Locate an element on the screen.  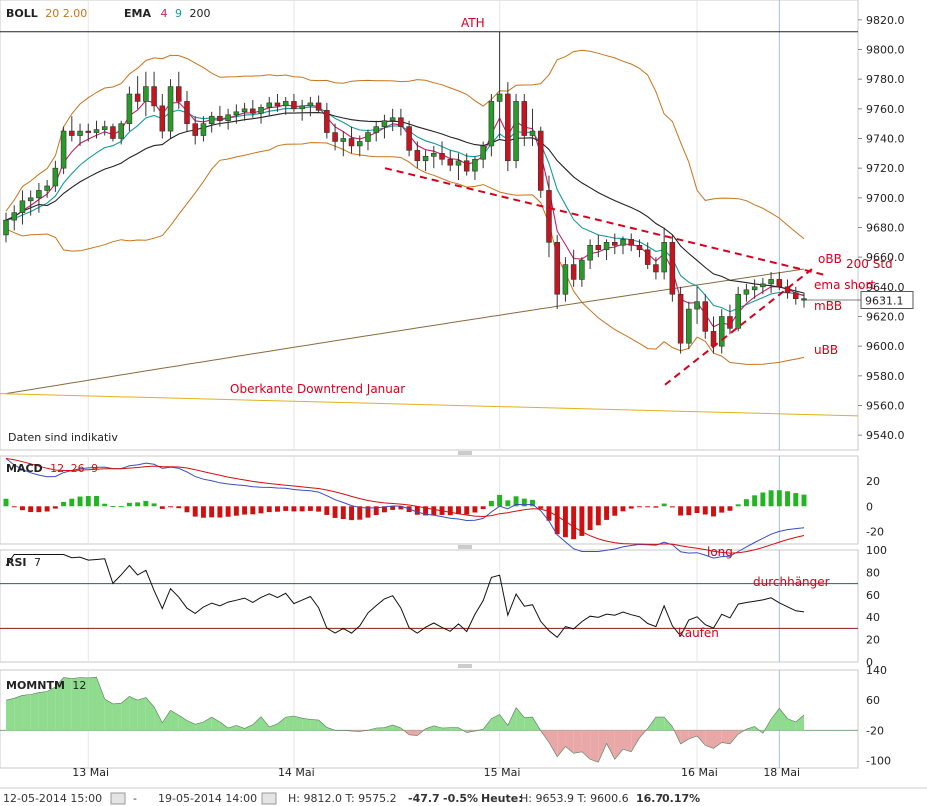
x-tick-label: 18 Mai is located at coordinates (781, 772).